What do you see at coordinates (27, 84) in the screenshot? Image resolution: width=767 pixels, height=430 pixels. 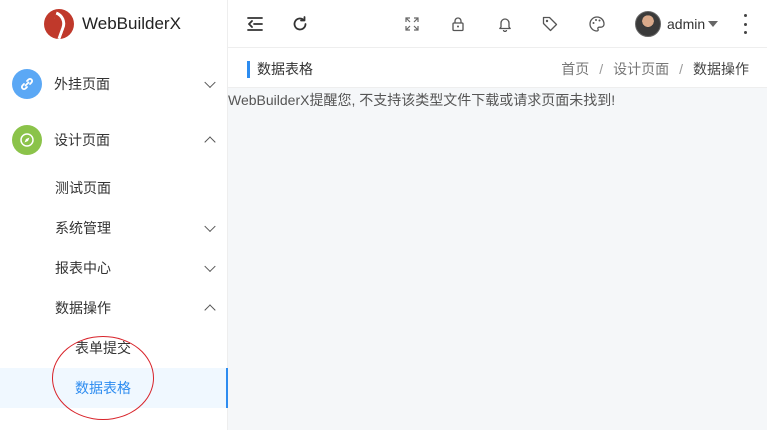 I see `link-icon` at bounding box center [27, 84].